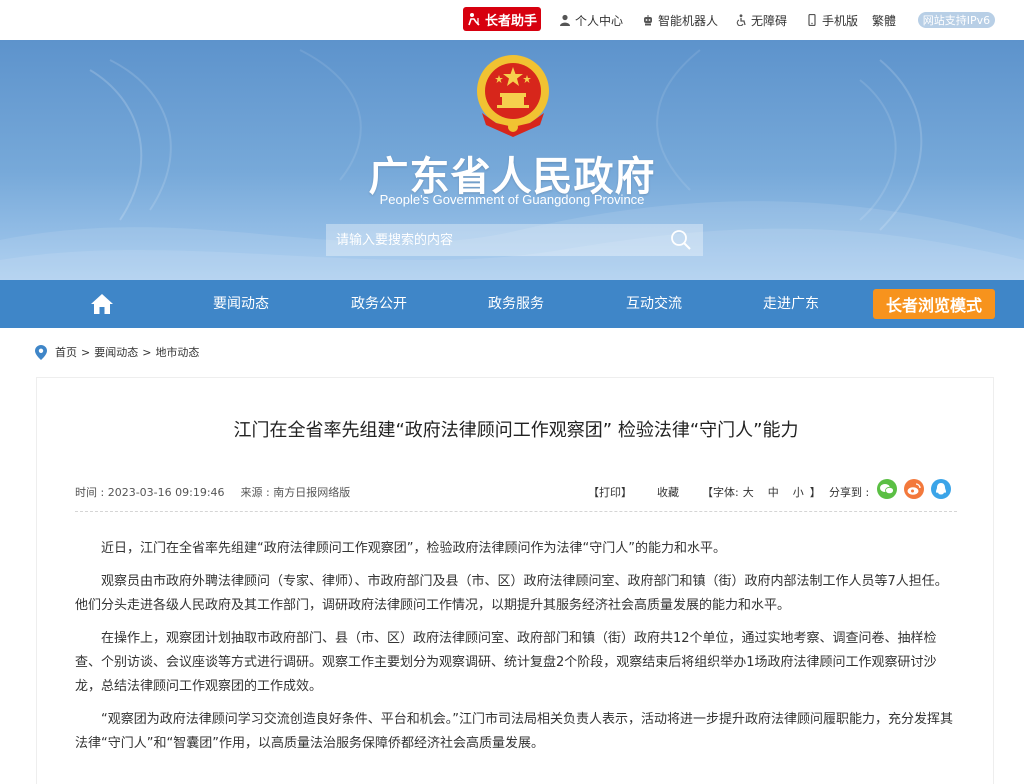  I want to click on print-label: 【打印】, so click(610, 492).